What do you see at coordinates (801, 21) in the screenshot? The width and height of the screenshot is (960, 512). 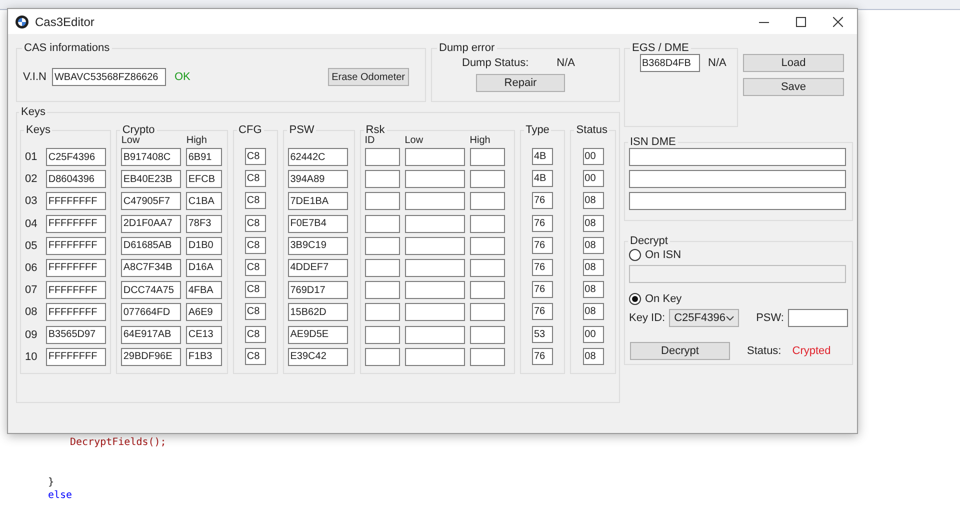 I see `maximize-icon` at bounding box center [801, 21].